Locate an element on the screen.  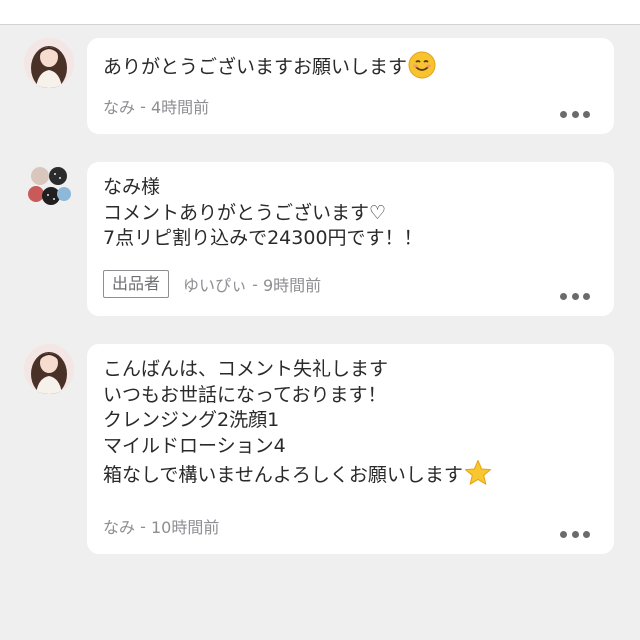
comment-text-line: 7点リピ割り込みで24300円です！！ is located at coordinates (263, 238).